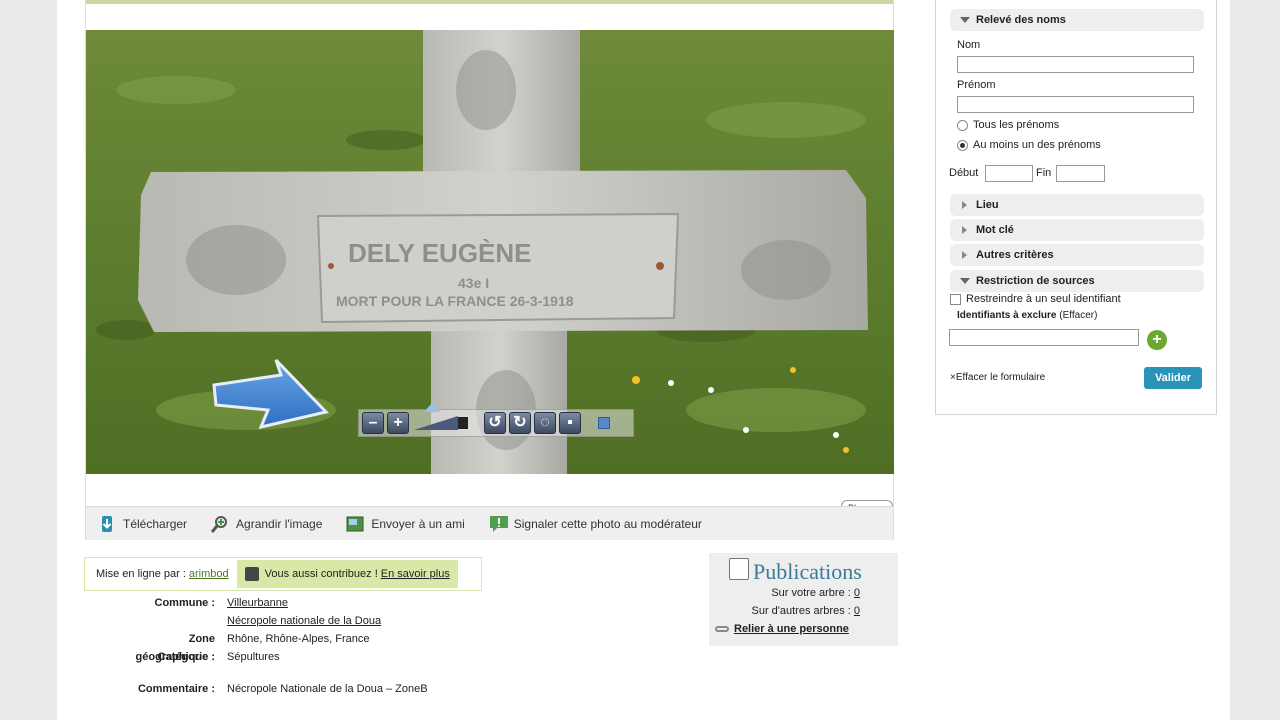 Image resolution: width=1280 pixels, height=720 pixels. What do you see at coordinates (964, 173) in the screenshot?
I see `debut-label: Début` at bounding box center [964, 173].